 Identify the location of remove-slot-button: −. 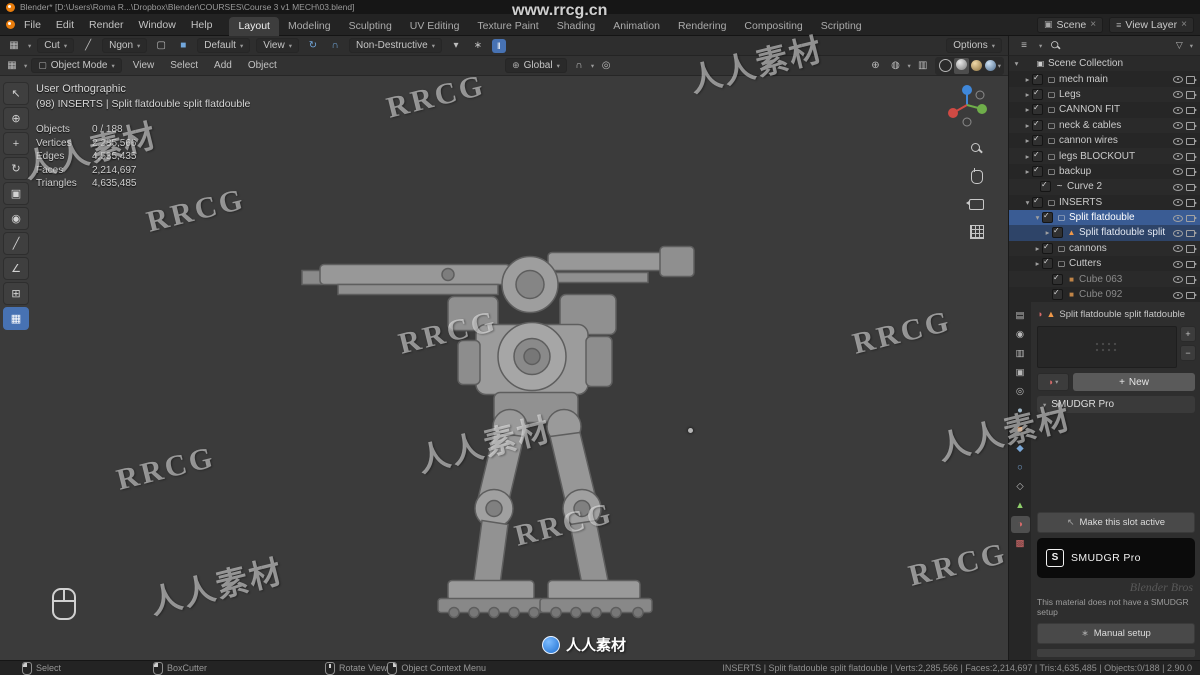
(1188, 353).